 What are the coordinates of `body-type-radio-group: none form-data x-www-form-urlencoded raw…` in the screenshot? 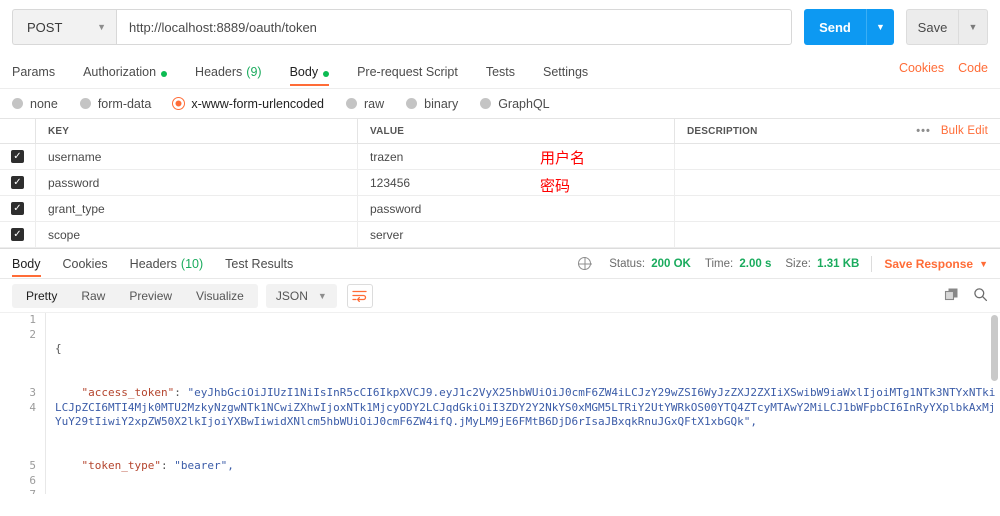 It's located at (500, 103).